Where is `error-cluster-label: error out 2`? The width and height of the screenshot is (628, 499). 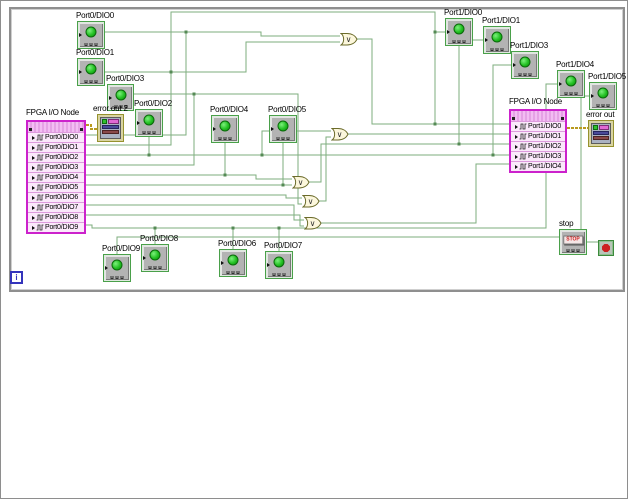 error-cluster-label: error out 2 is located at coordinates (110, 108).